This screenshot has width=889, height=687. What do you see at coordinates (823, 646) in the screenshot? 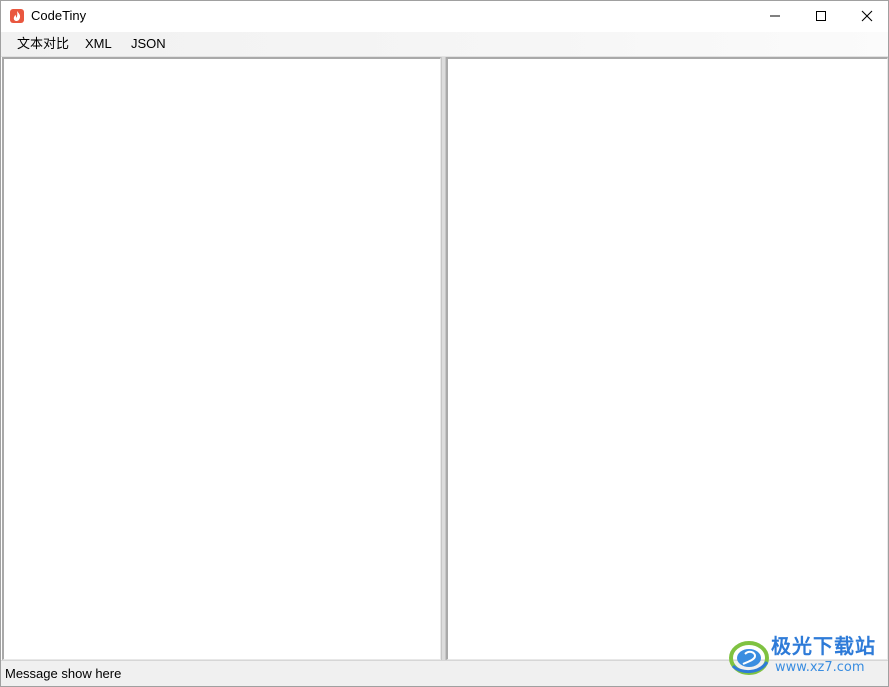
I see `watermark-brand: 极光下载站` at bounding box center [823, 646].